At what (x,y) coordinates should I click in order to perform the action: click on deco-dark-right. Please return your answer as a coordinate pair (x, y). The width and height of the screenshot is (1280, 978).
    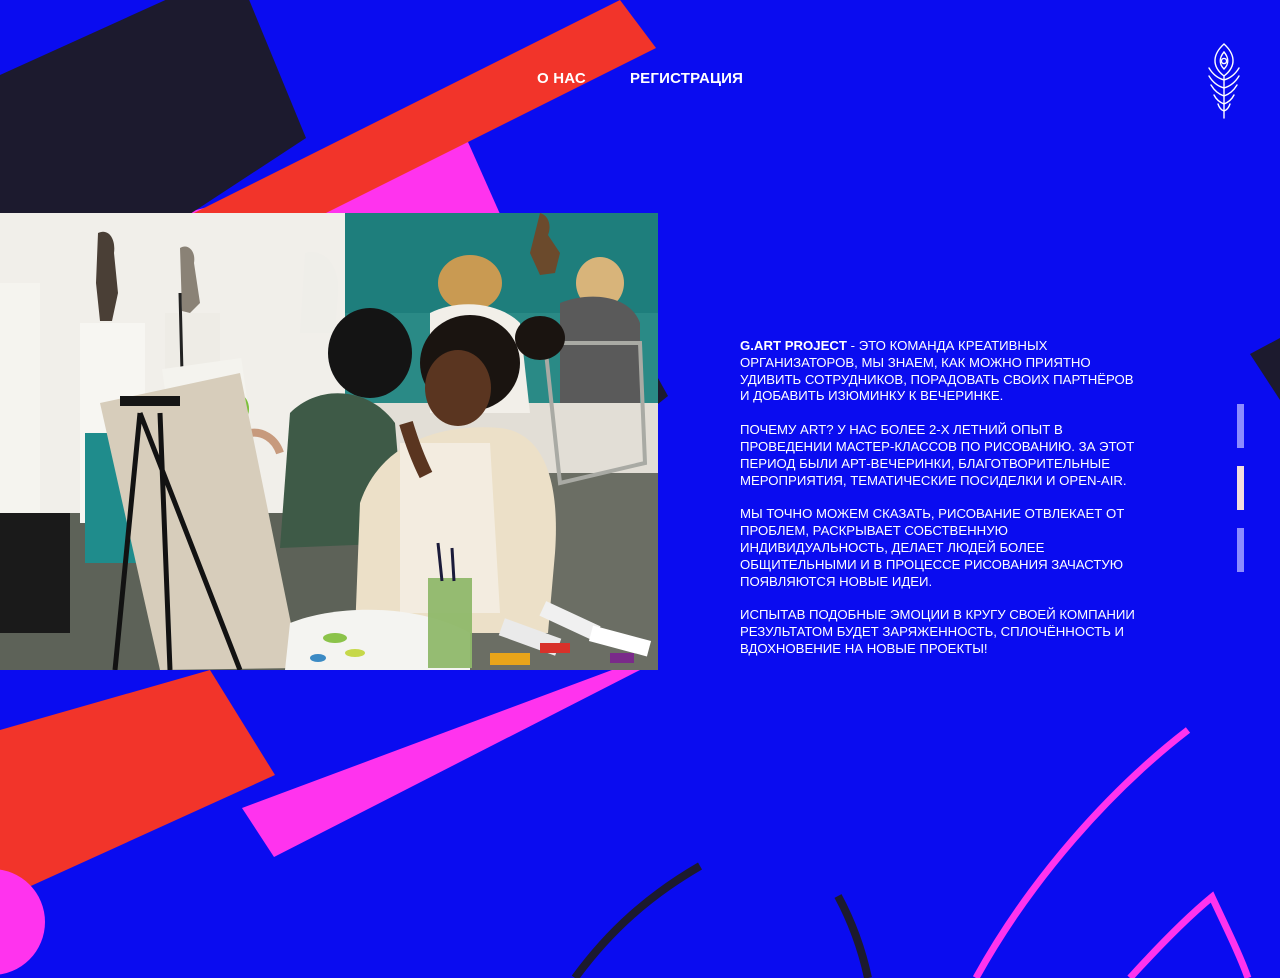
    Looking at the image, I should click on (1265, 369).